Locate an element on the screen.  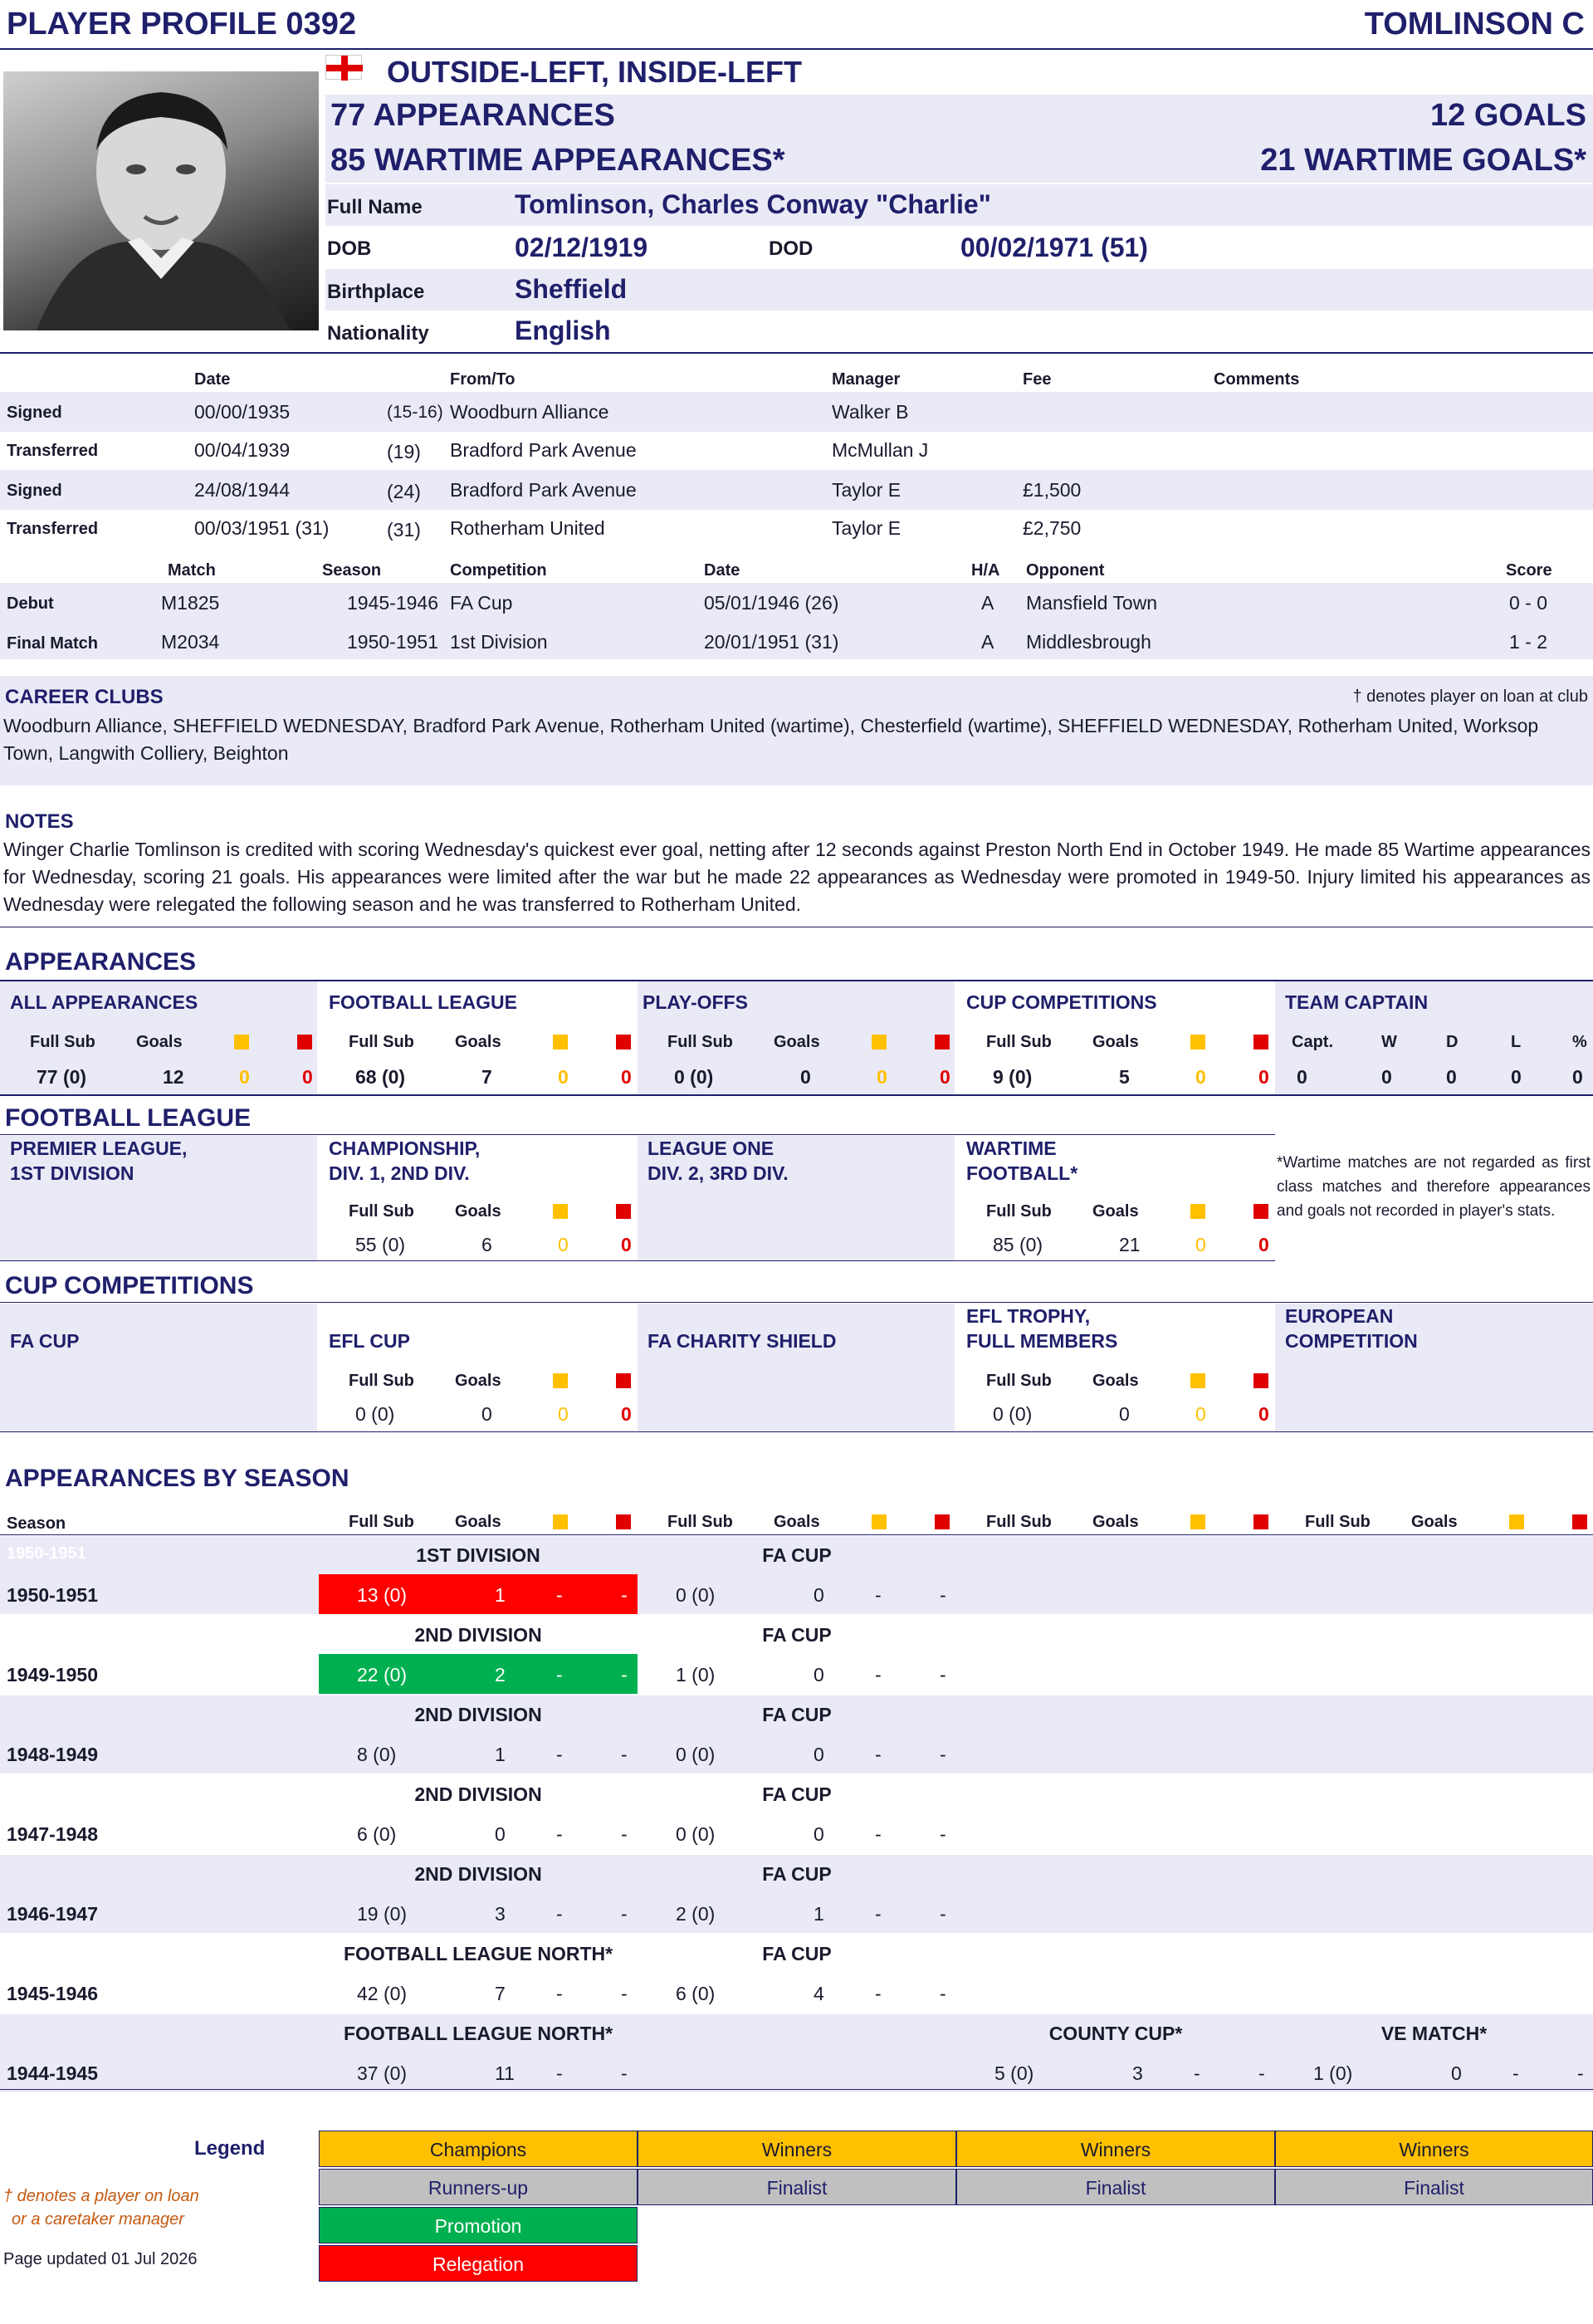
loan-note-2: or a caretaker manager is located at coordinates (98, 2219).